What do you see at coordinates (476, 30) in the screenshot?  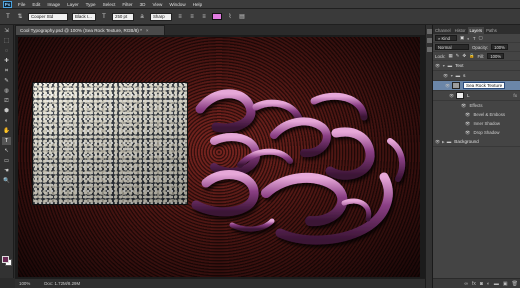 I see `tab-layers: Layers` at bounding box center [476, 30].